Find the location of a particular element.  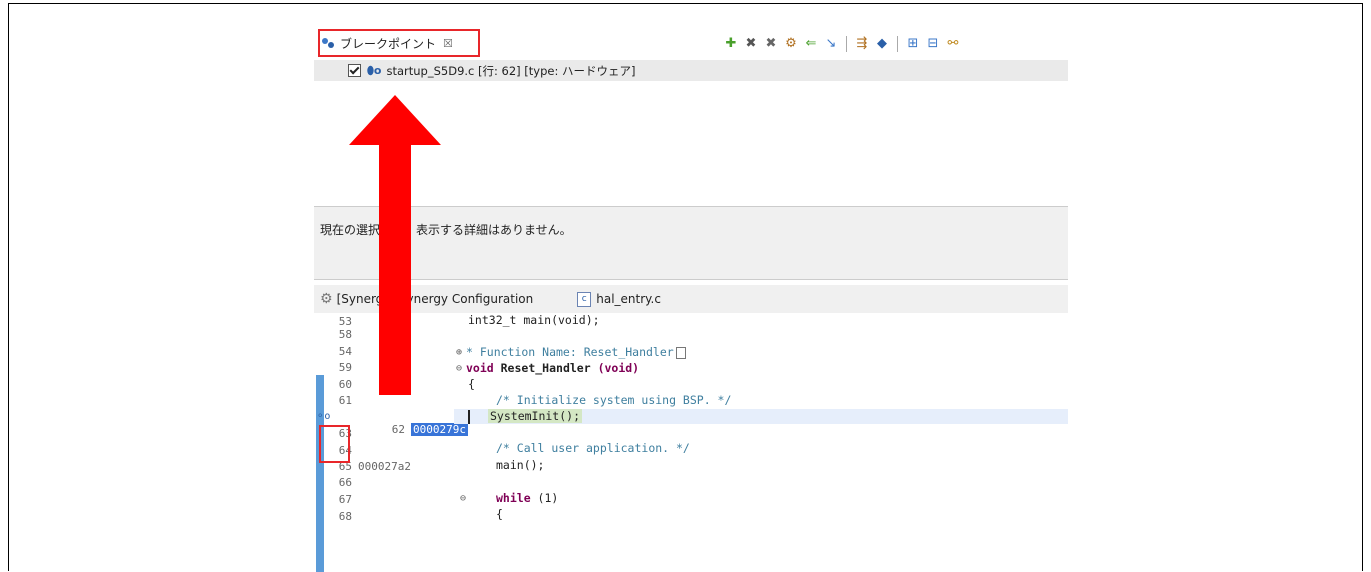

gutter-line: 68 is located at coordinates (345, 516).